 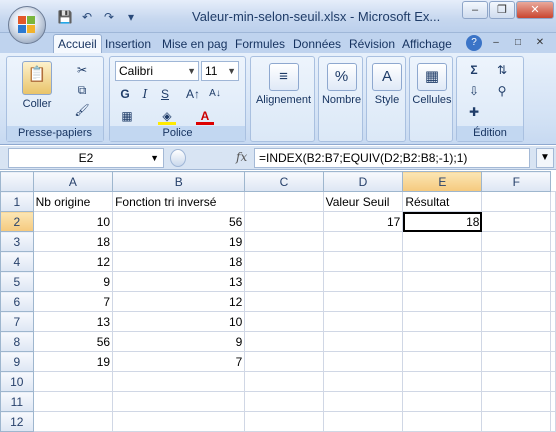 What do you see at coordinates (442, 261) in the screenshot?
I see `cell-e4` at bounding box center [442, 261].